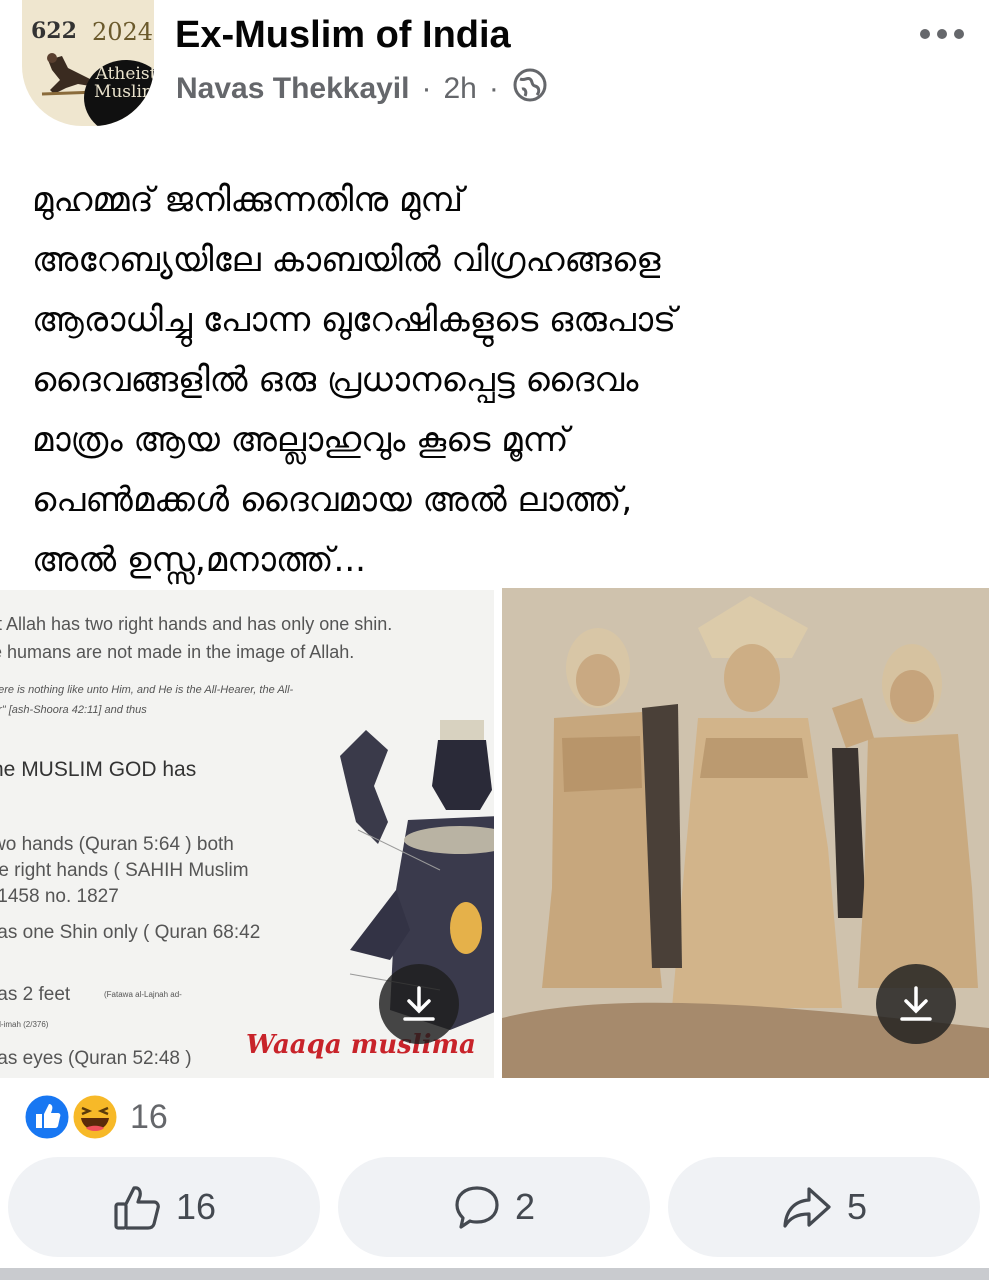 The height and width of the screenshot is (1280, 989). What do you see at coordinates (292, 89) in the screenshot?
I see `author-name: Navas Thekkayil` at bounding box center [292, 89].